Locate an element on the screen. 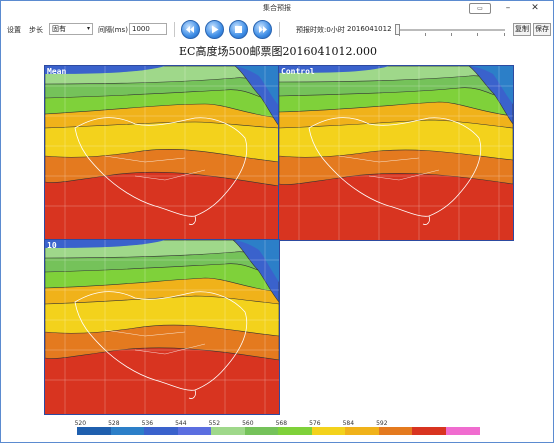  step-value: 固有 is located at coordinates (59, 29).